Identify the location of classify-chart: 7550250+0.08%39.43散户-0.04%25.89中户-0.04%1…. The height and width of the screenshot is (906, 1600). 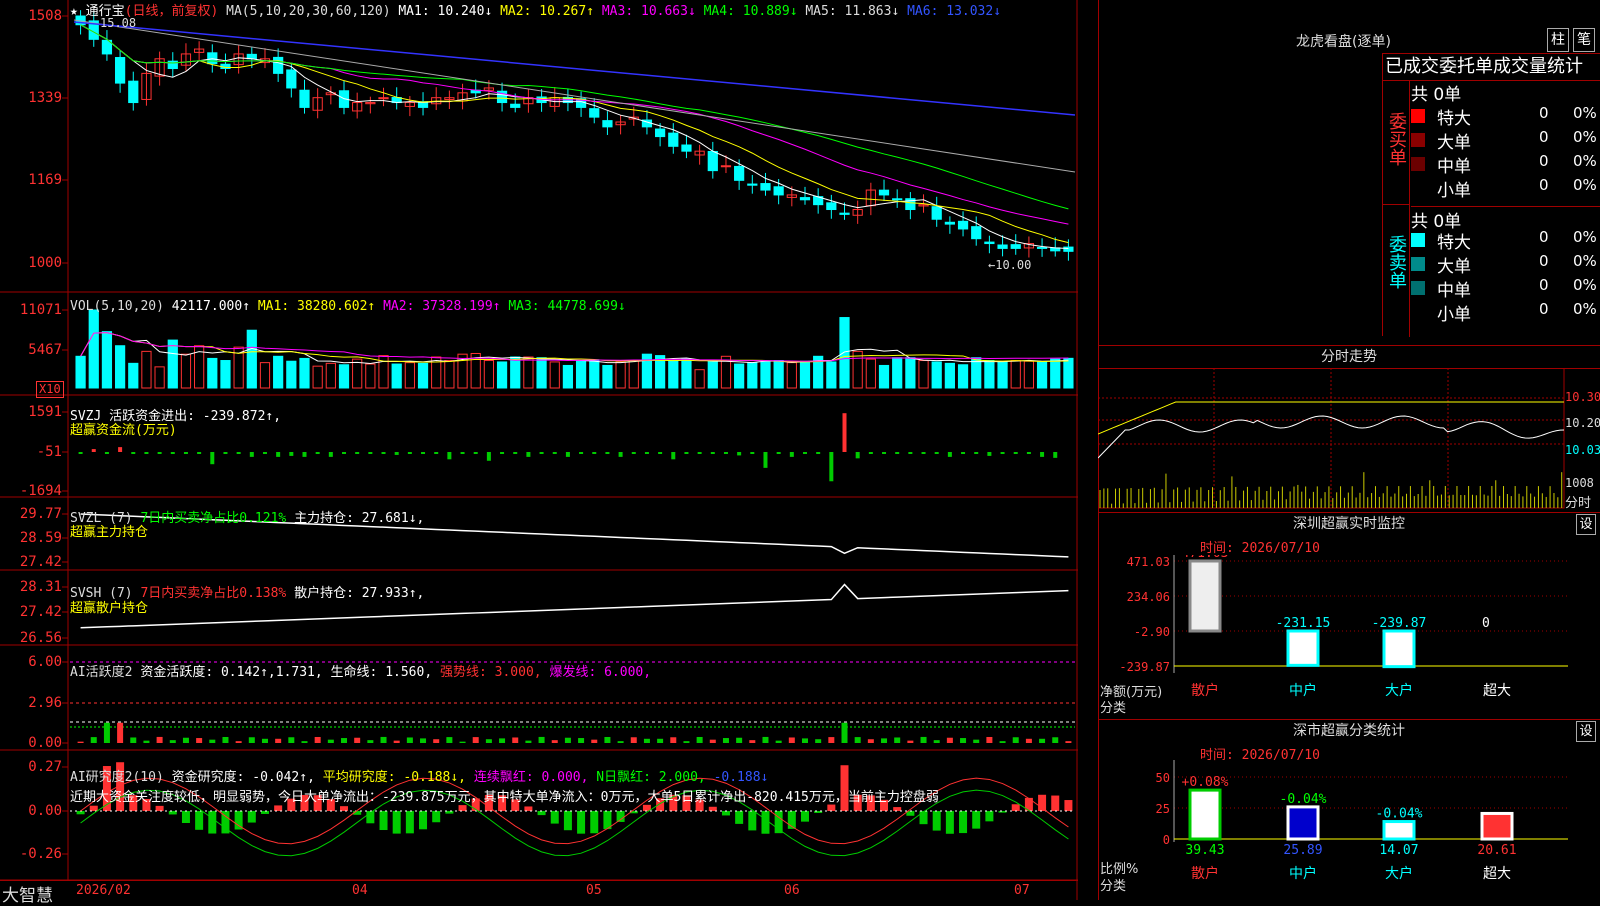
(1349, 830).